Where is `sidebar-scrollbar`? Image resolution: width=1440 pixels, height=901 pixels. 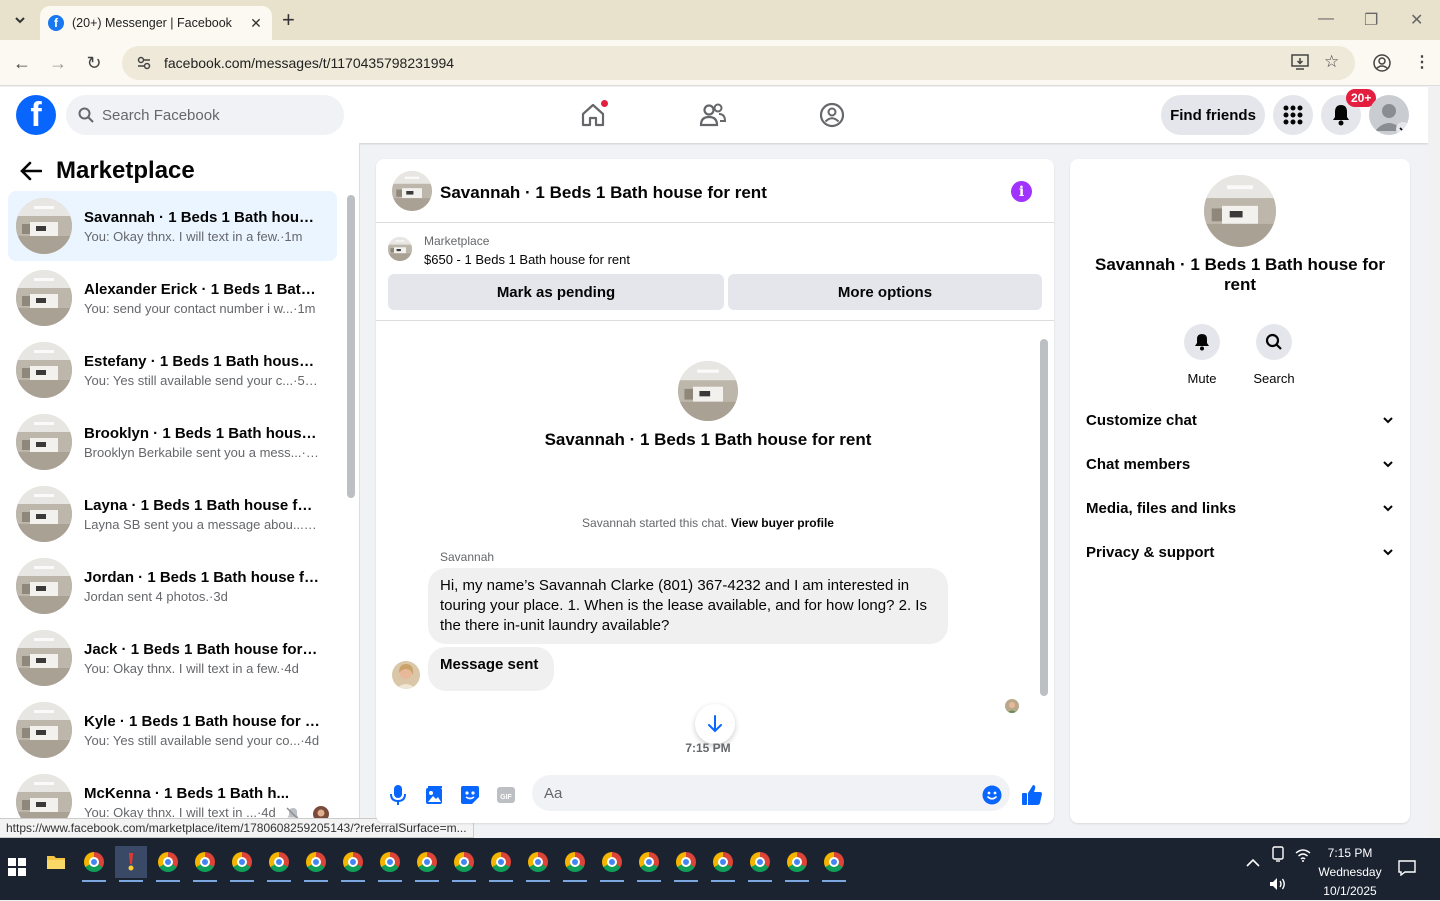 sidebar-scrollbar is located at coordinates (351, 346).